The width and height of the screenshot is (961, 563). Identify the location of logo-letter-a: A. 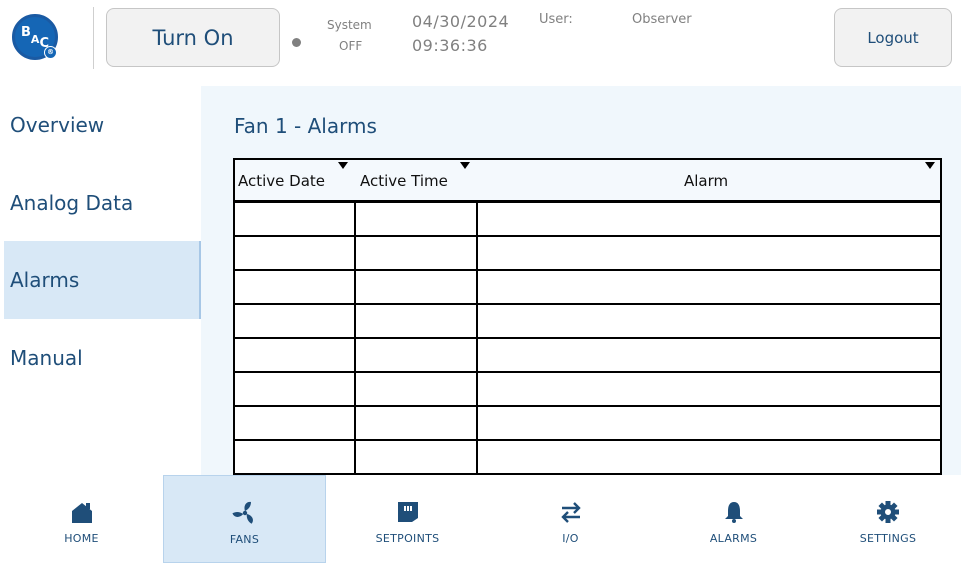
(35, 39).